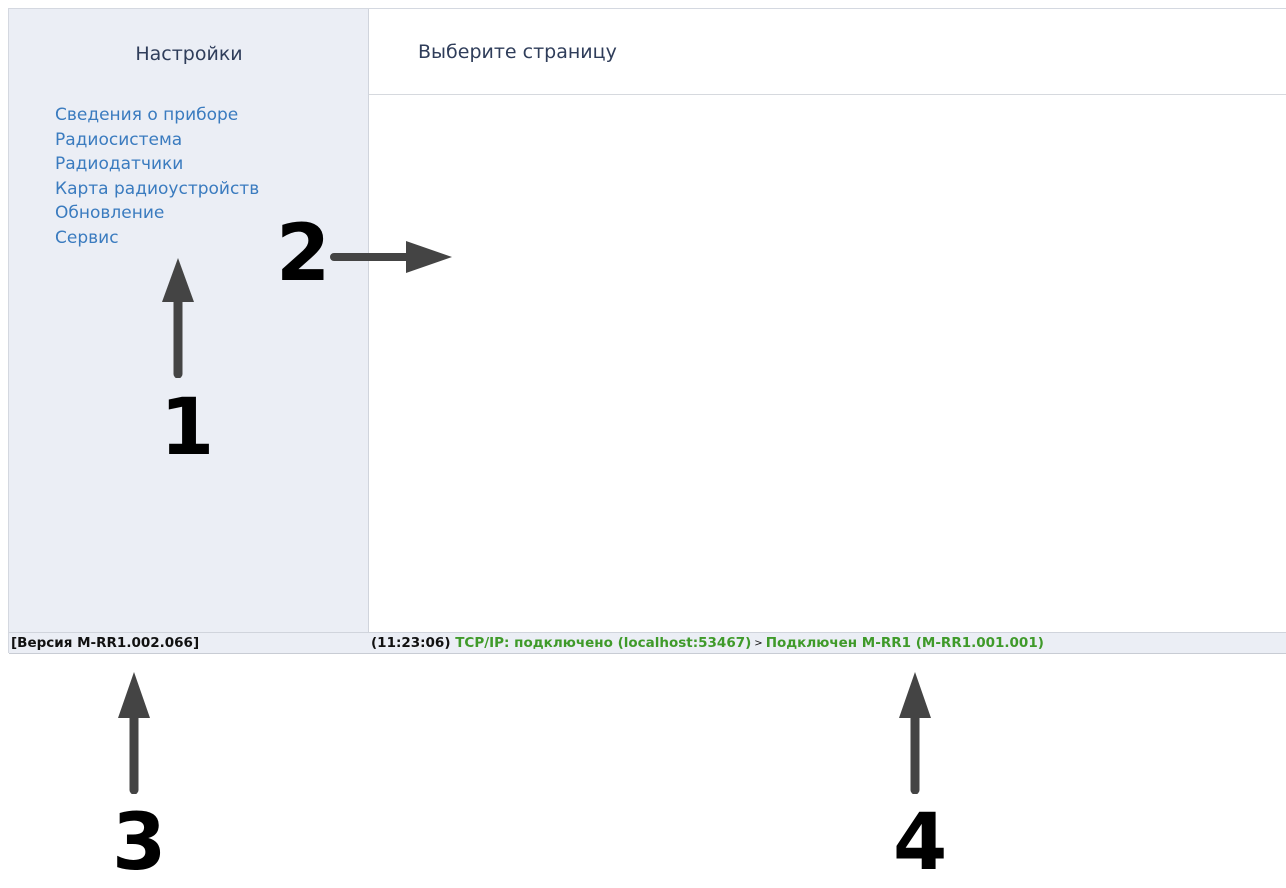 This screenshot has width=1286, height=888. Describe the element at coordinates (411, 643) in the screenshot. I see `status-time: (11:23:06)` at that location.